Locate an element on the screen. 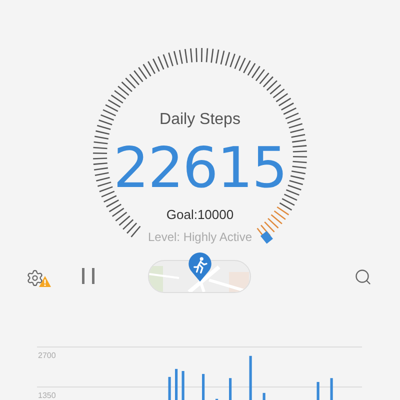 This screenshot has width=400, height=400. runner-pin-icon is located at coordinates (200, 267).